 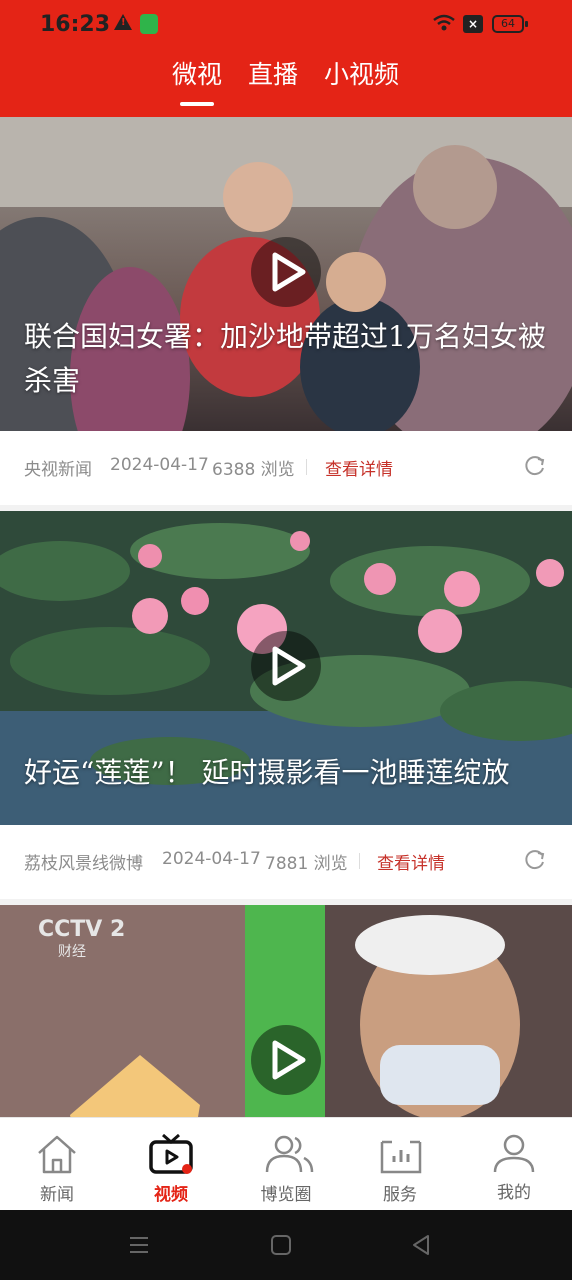 I want to click on nav-label: 视频, so click(x=171, y=1195).